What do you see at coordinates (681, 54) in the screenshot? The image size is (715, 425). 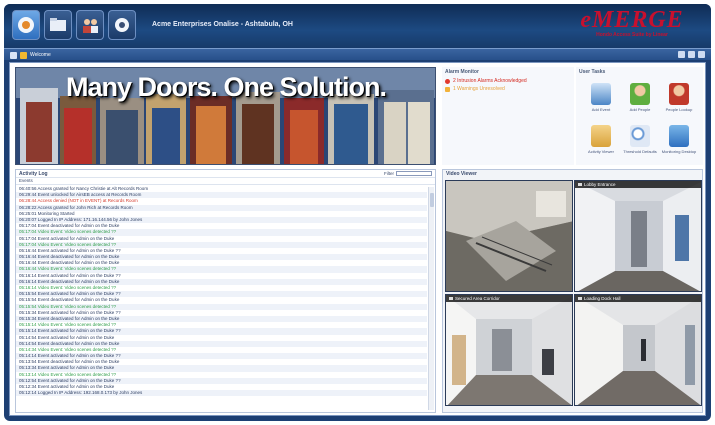 I see `help-icon` at bounding box center [681, 54].